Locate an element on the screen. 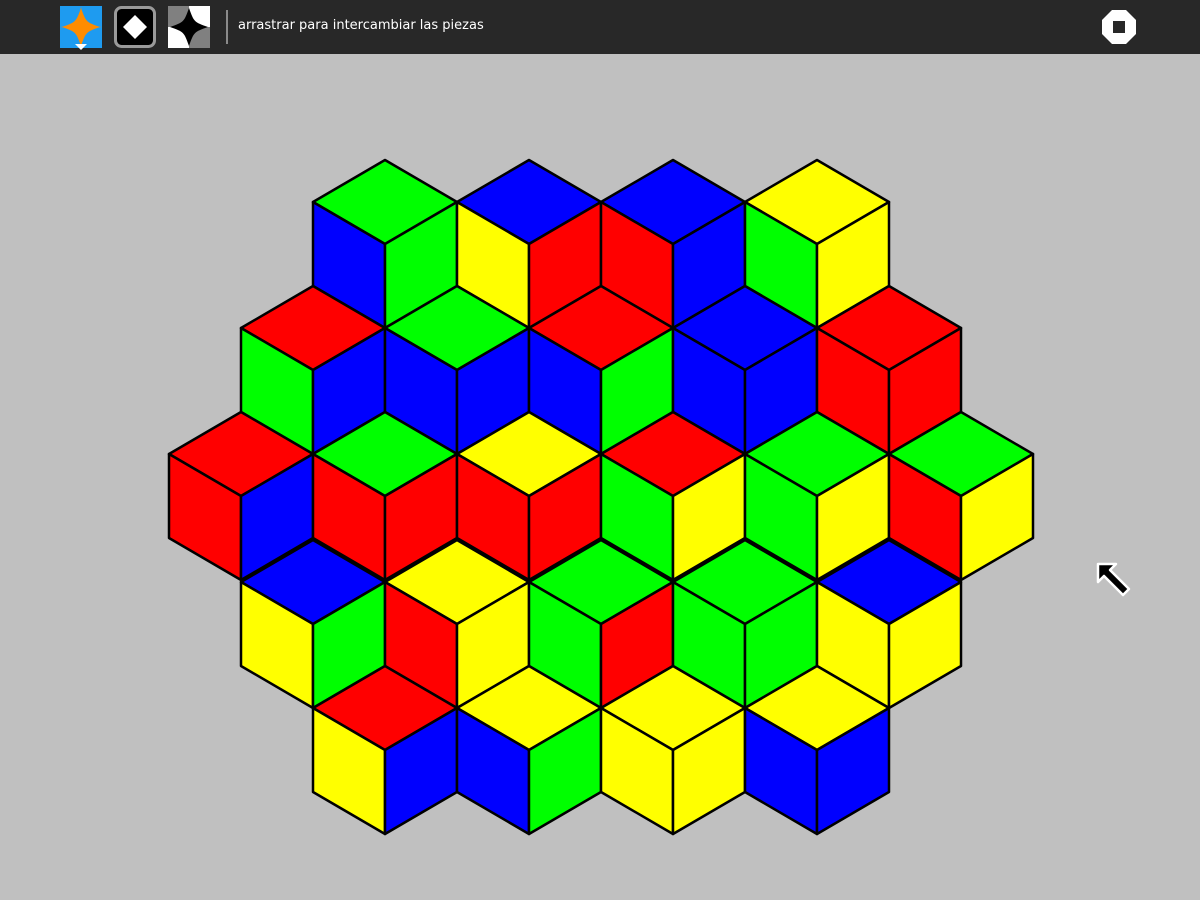 The image size is (1200, 900). instruction-text: arrastrar para intercambiar las piezas is located at coordinates (361, 25).